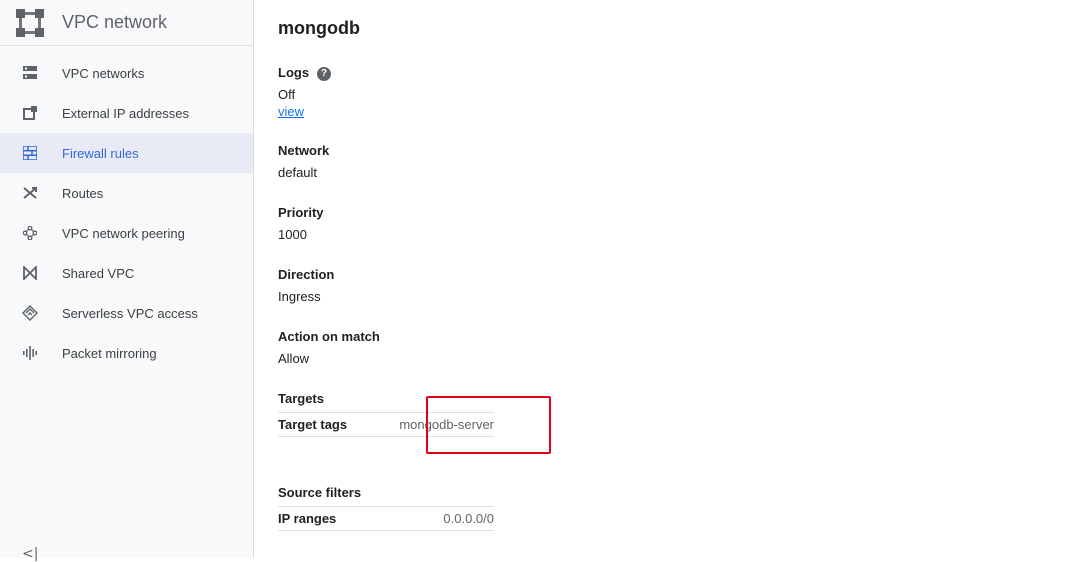  What do you see at coordinates (301, 212) in the screenshot?
I see `priority-label: Priority` at bounding box center [301, 212].